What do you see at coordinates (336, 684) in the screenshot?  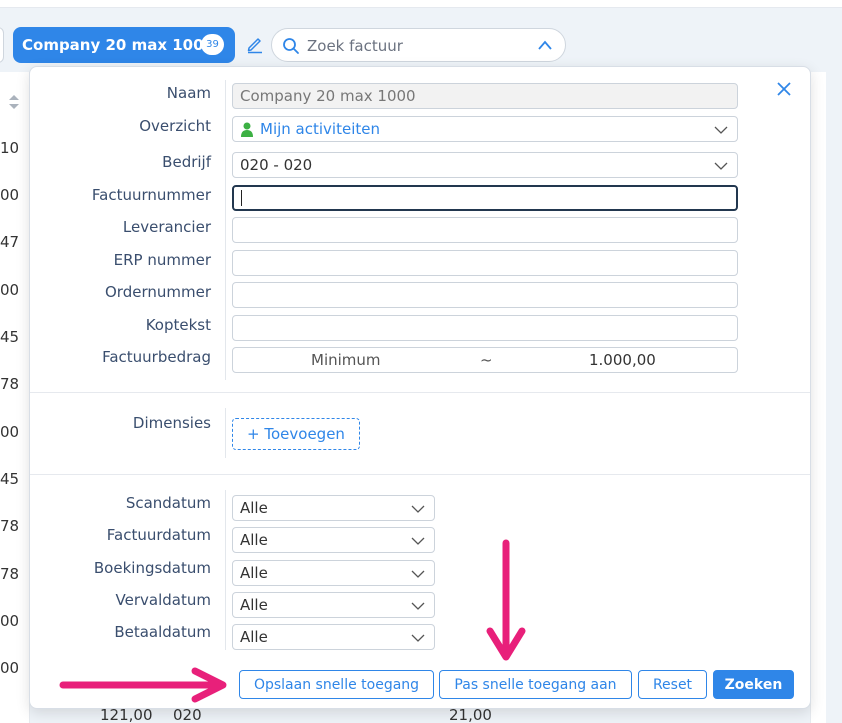 I see `save-quick-access-button: Opslaan snelle toegang` at bounding box center [336, 684].